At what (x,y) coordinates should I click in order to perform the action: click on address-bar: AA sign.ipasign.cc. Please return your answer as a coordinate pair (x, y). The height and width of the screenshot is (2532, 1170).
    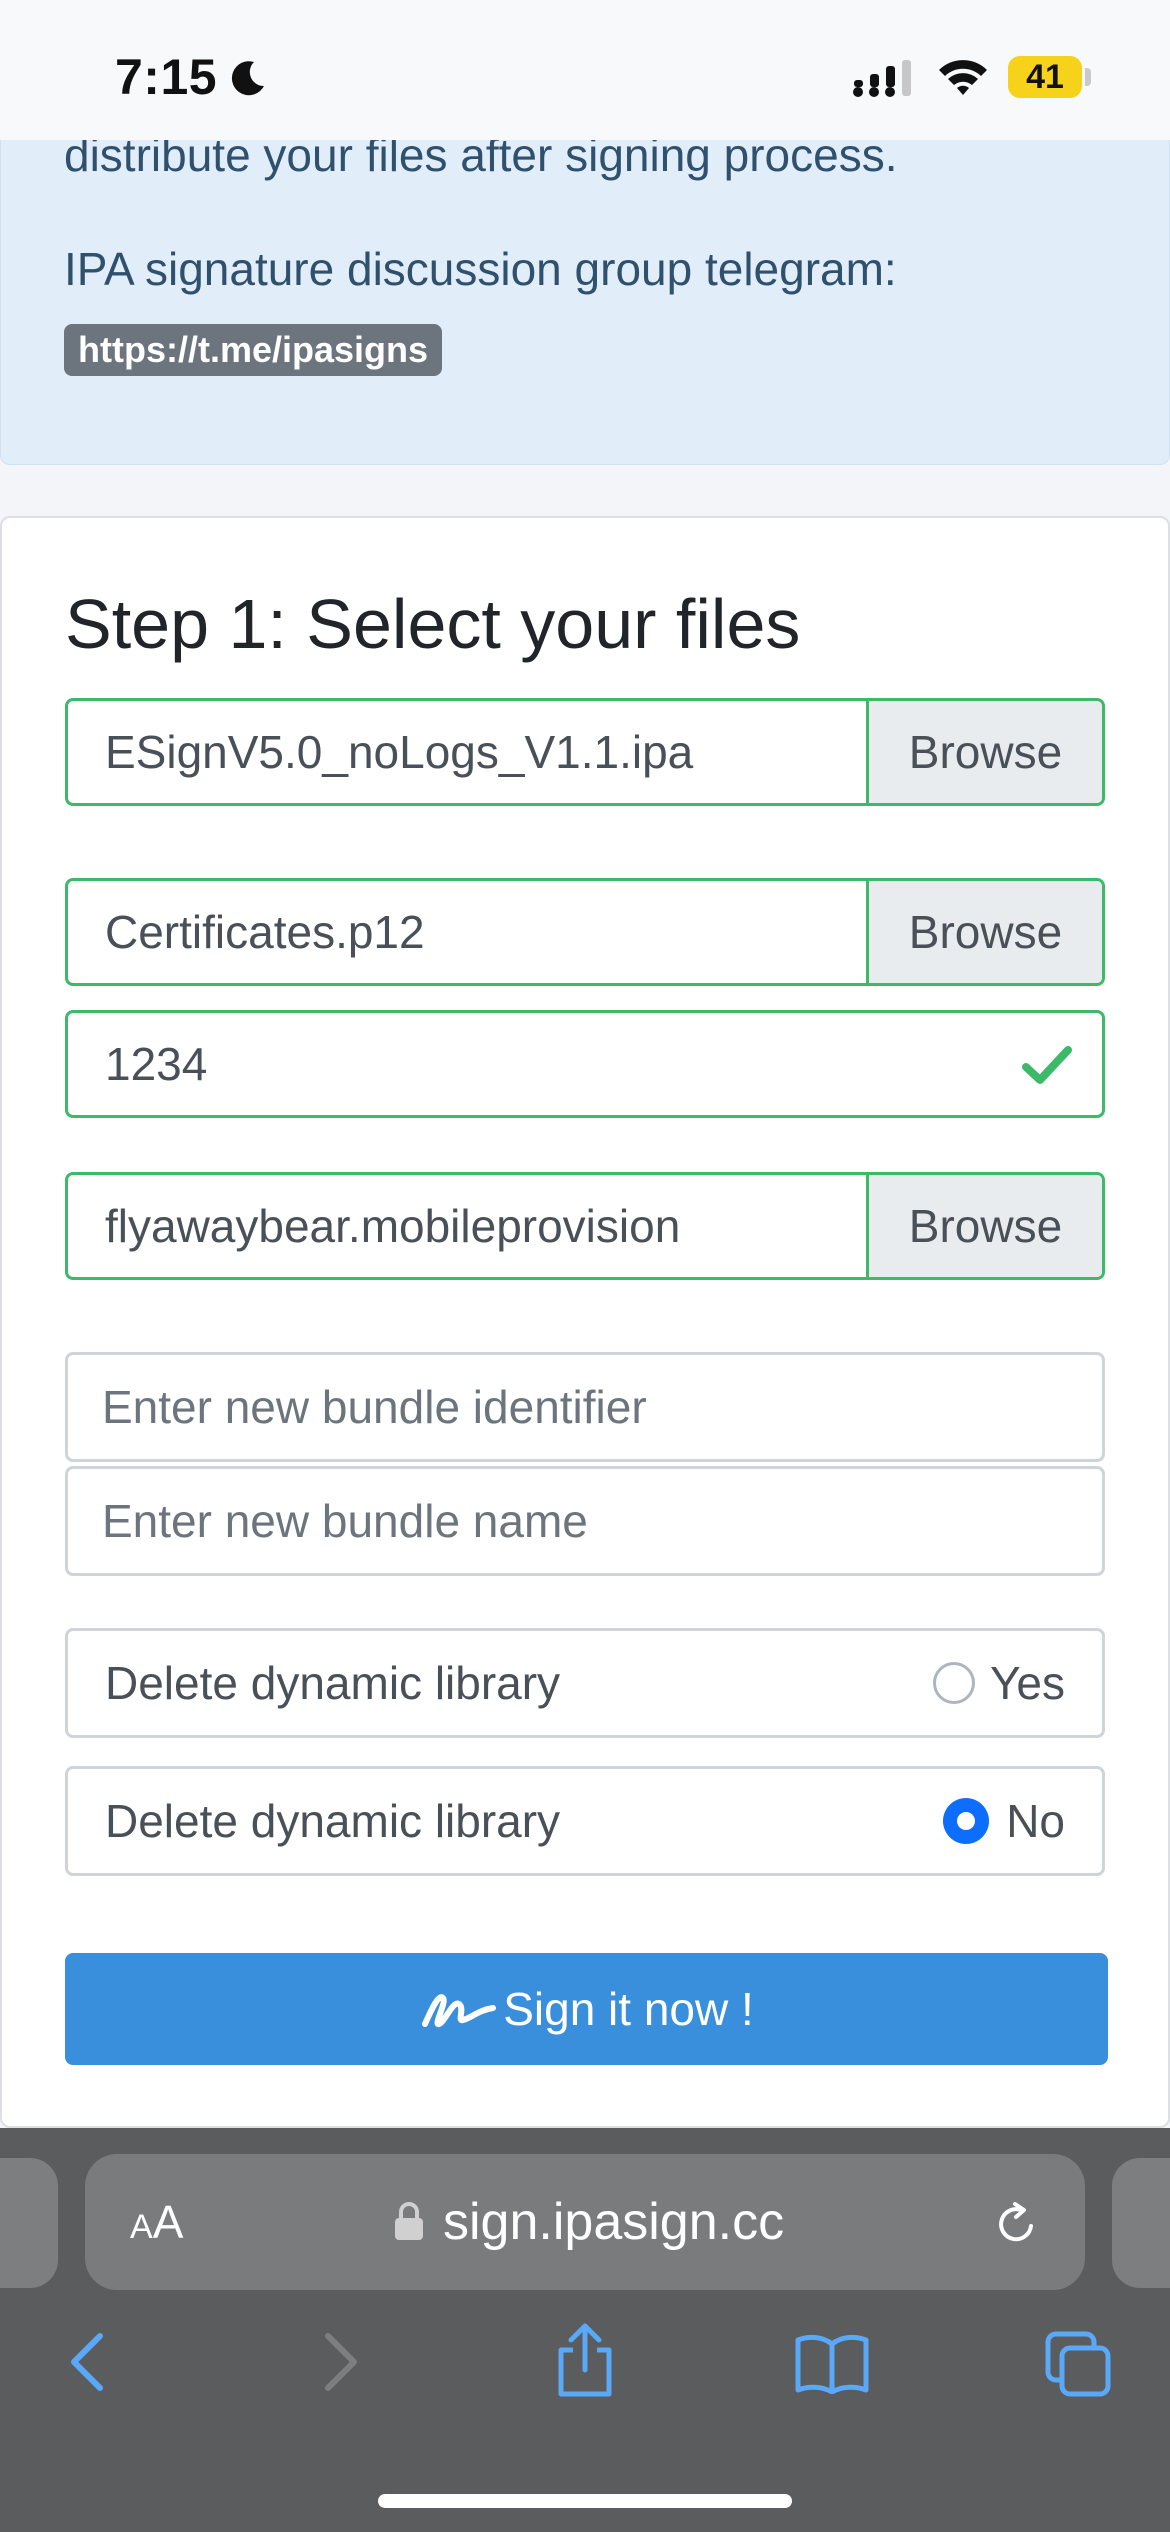
    Looking at the image, I should click on (585, 2222).